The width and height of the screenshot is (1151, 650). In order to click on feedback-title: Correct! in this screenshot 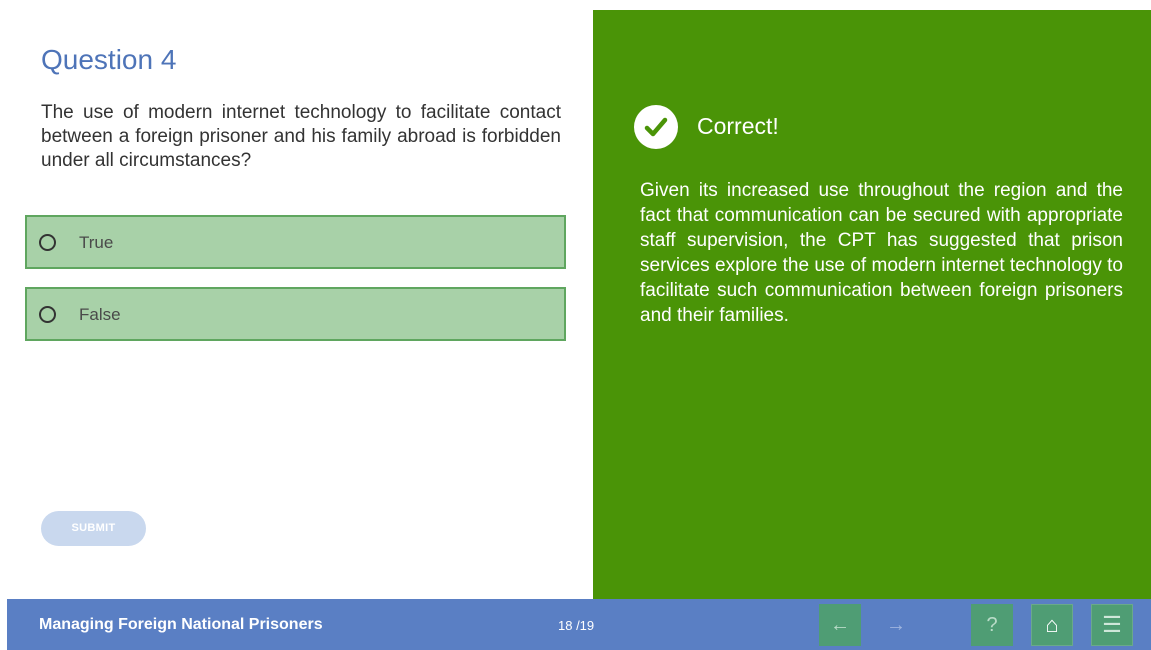, I will do `click(738, 126)`.